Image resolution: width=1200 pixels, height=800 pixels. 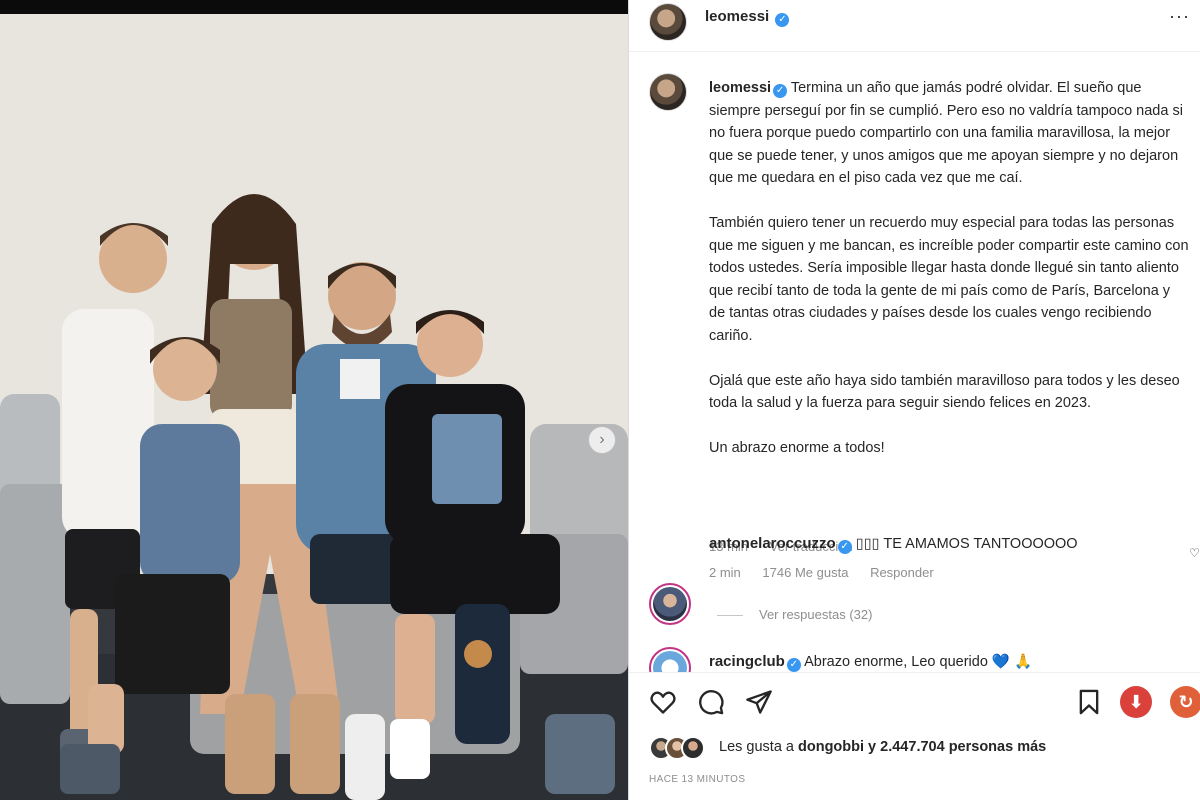 What do you see at coordinates (663, 702) in the screenshot?
I see `heart-icon` at bounding box center [663, 702].